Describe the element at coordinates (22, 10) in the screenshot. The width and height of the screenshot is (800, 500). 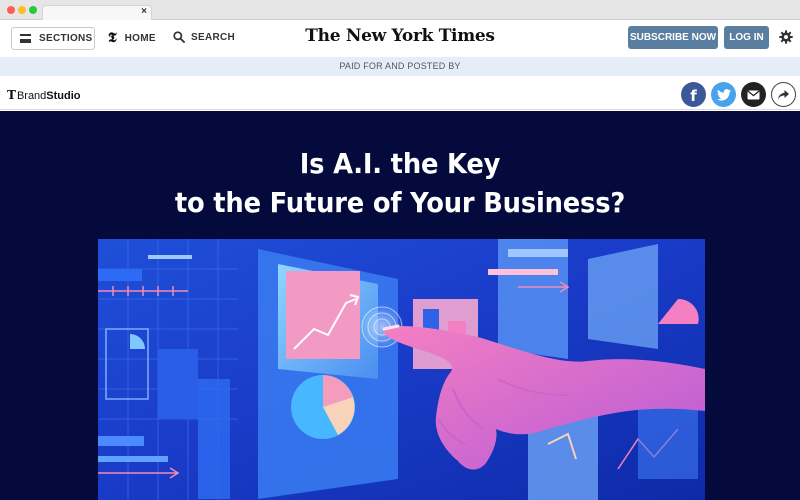
I see `minimize-window-button` at that location.